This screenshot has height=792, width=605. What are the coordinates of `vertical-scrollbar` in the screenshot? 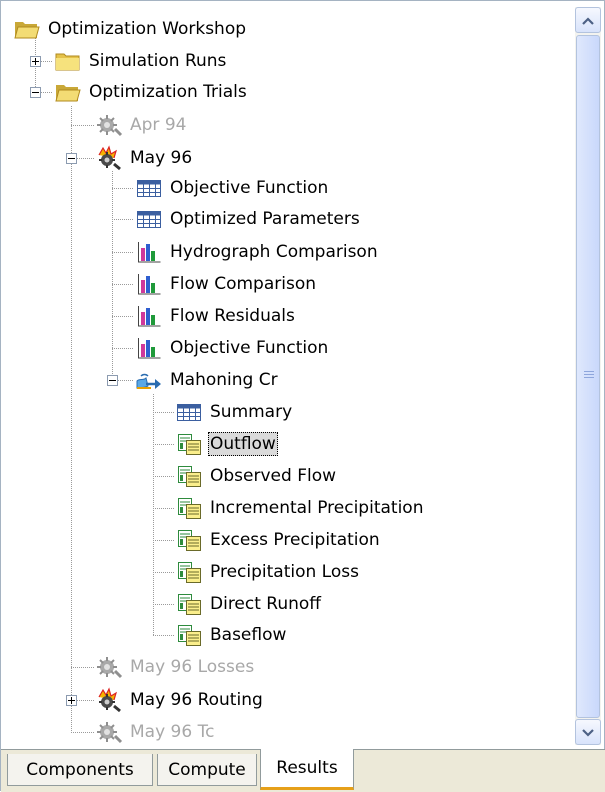 It's located at (588, 376).